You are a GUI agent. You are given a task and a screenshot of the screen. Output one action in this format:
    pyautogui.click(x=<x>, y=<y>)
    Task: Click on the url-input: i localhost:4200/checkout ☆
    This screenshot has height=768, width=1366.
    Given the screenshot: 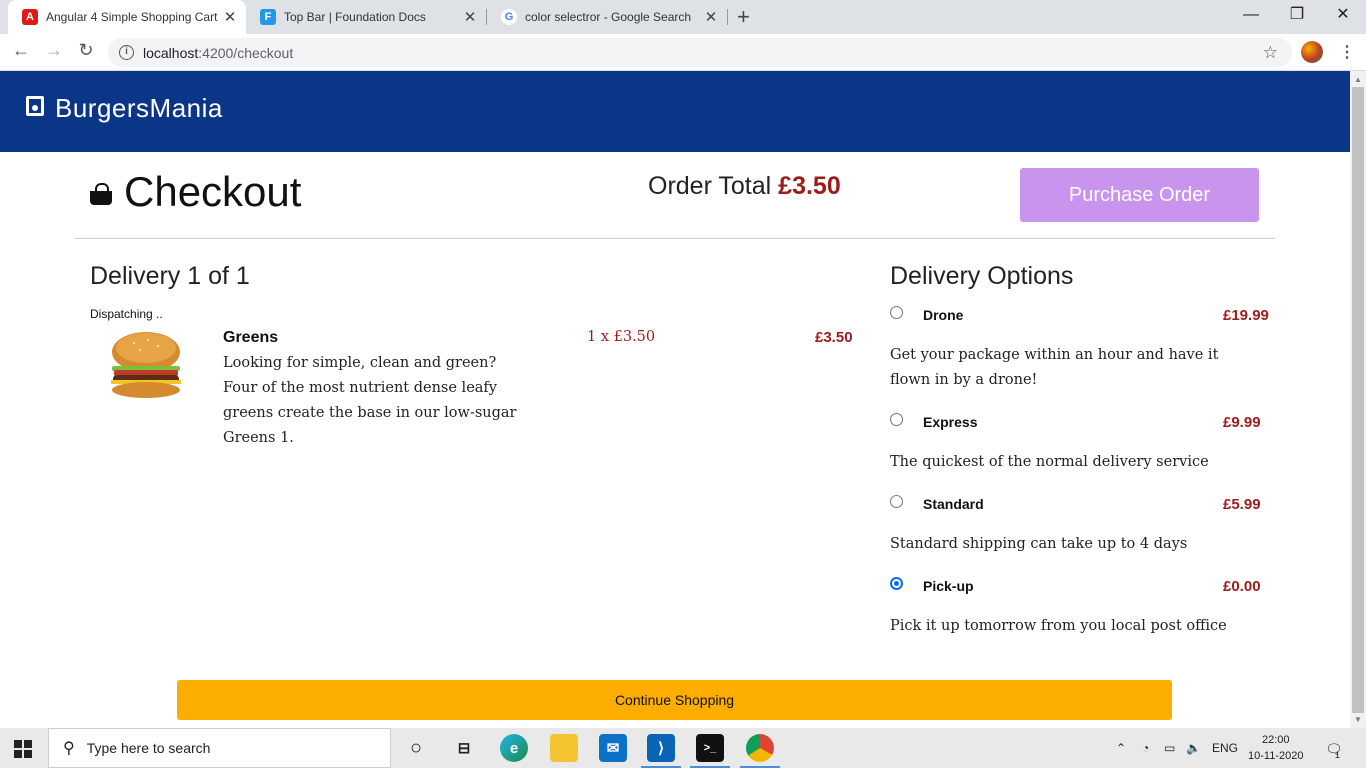 What is the action you would take?
    pyautogui.click(x=700, y=52)
    